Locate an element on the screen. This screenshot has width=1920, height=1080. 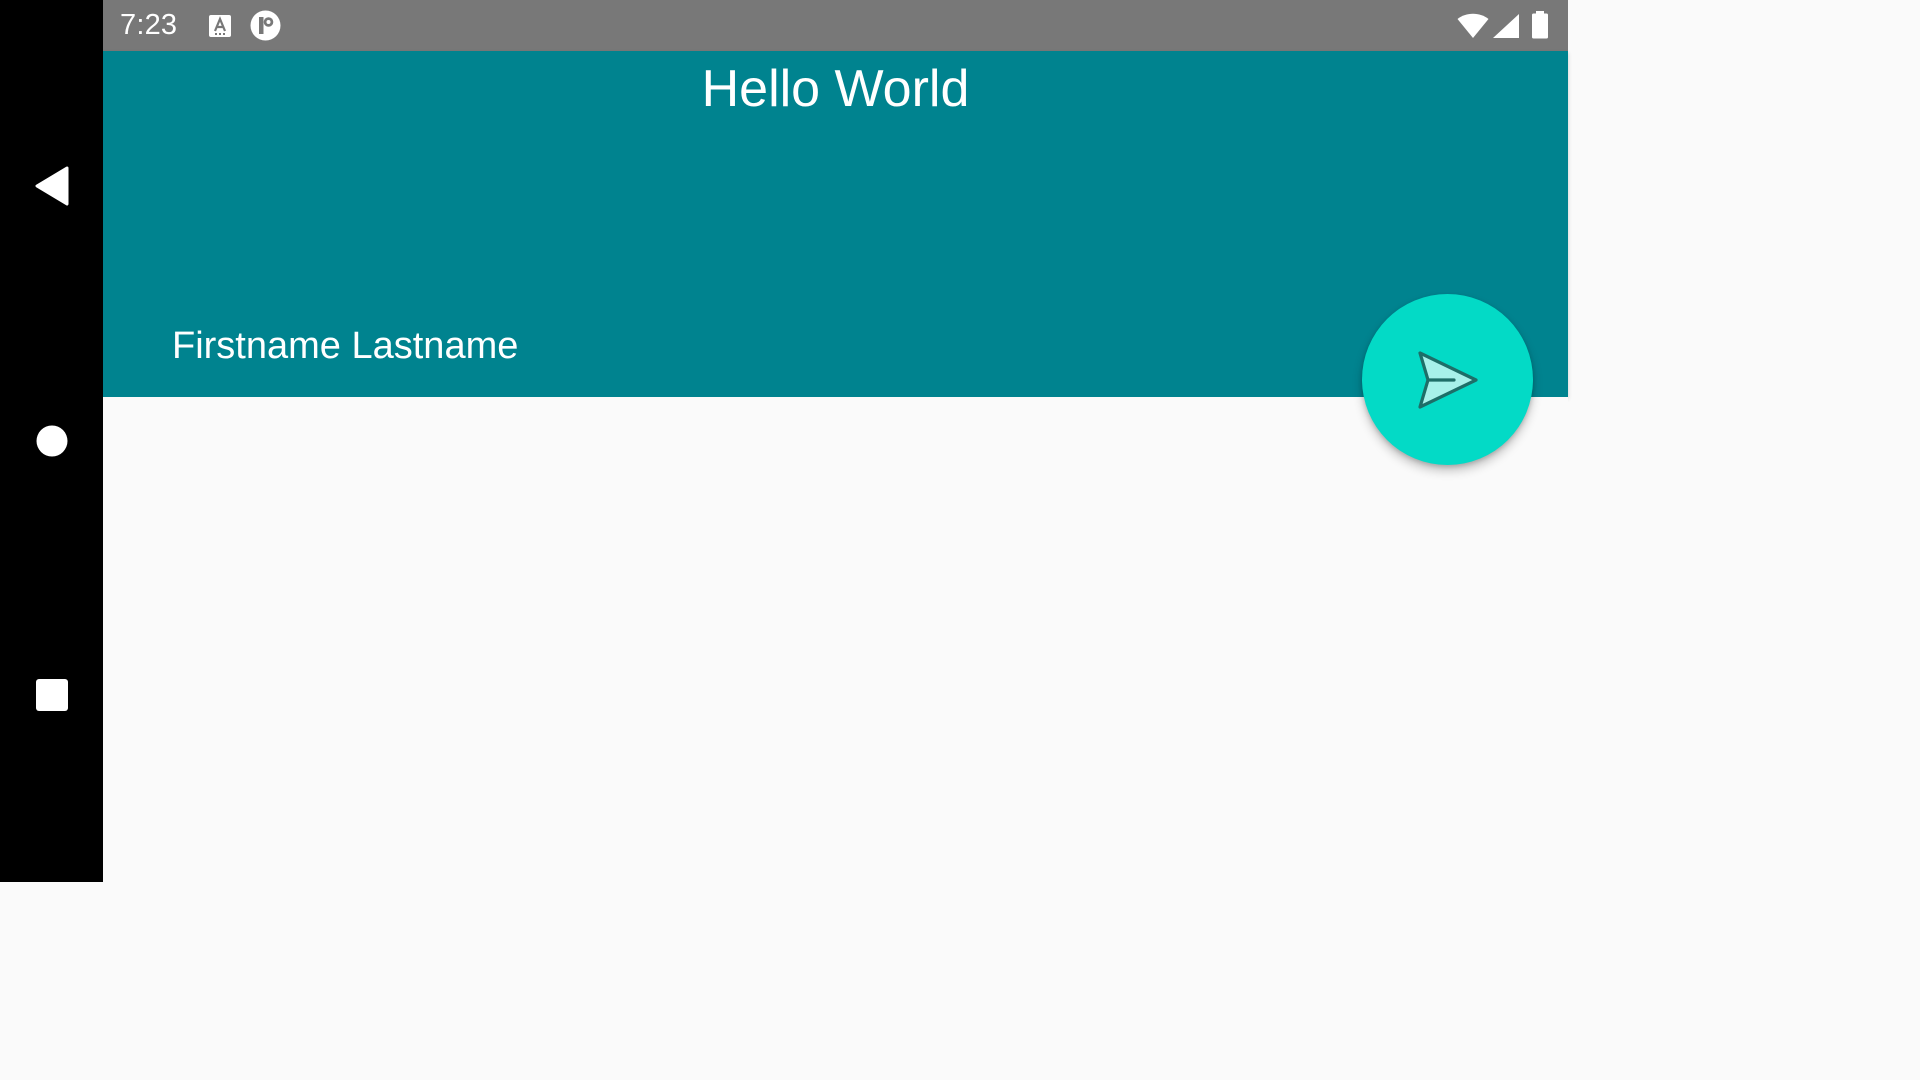
wifi-icon is located at coordinates (1473, 26).